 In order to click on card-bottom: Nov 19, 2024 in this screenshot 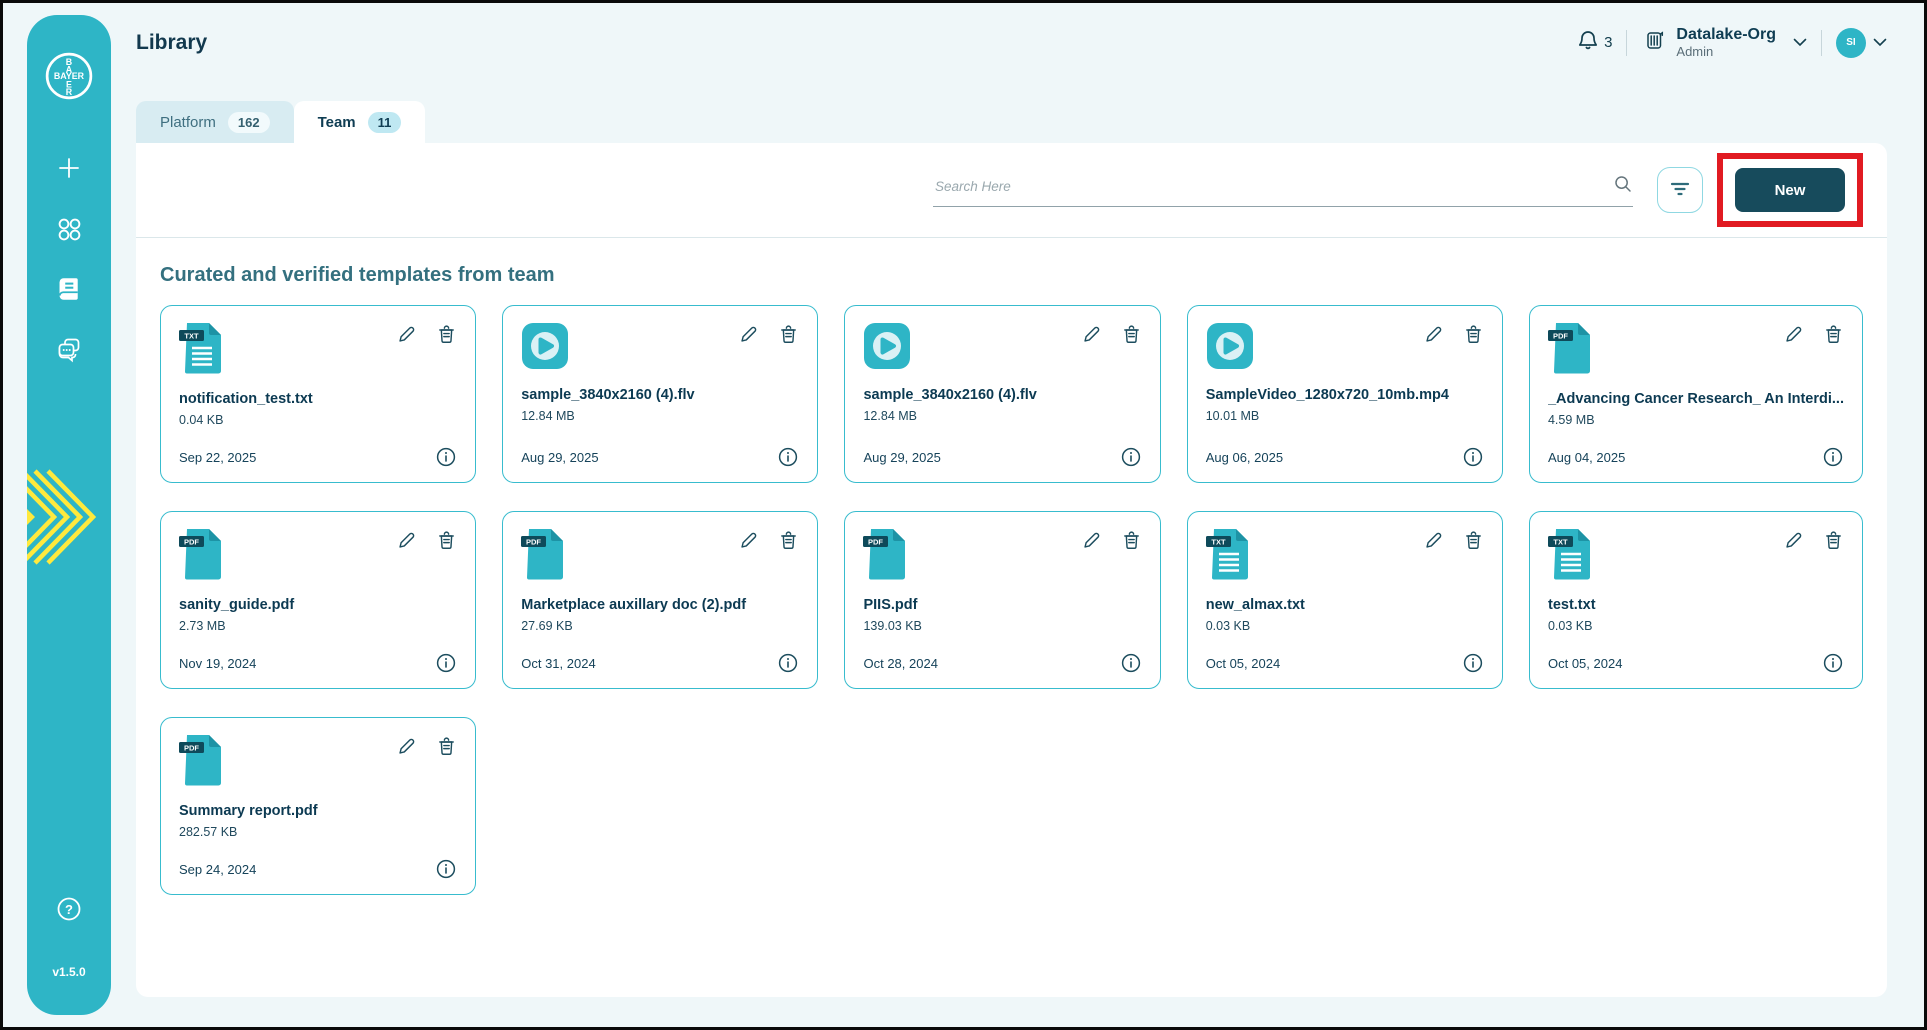, I will do `click(318, 663)`.